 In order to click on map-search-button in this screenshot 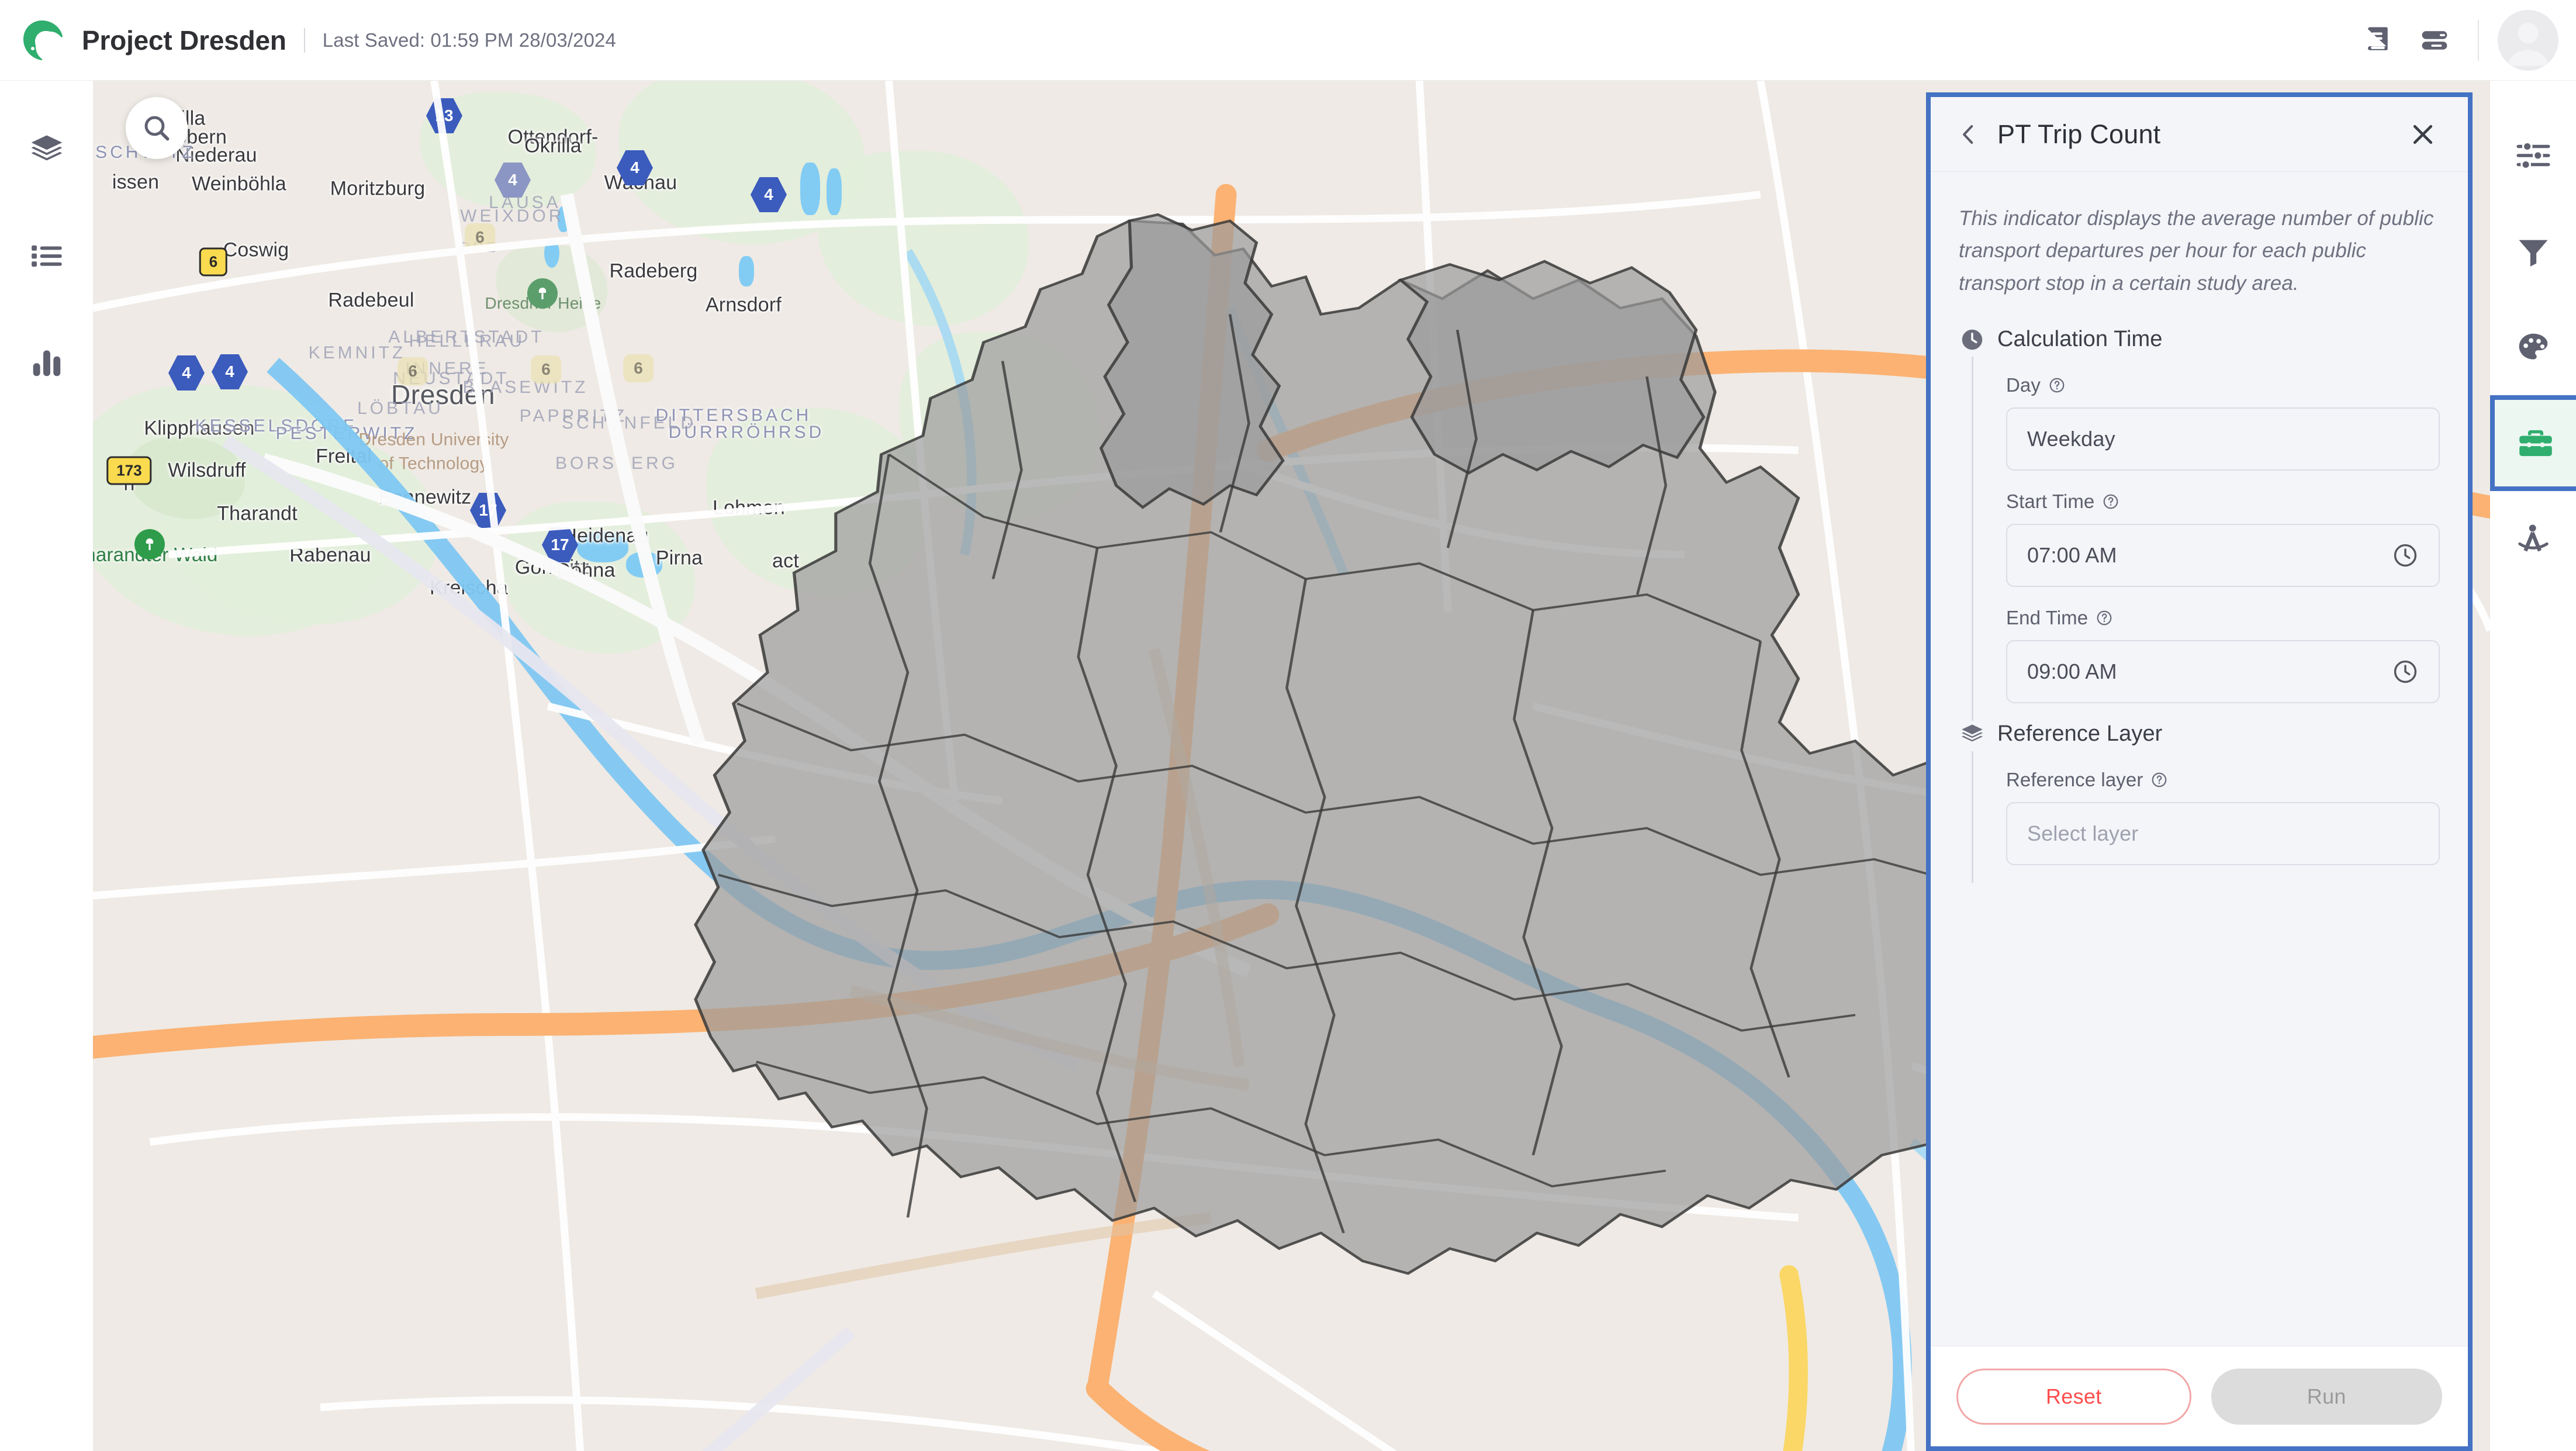, I will do `click(157, 128)`.